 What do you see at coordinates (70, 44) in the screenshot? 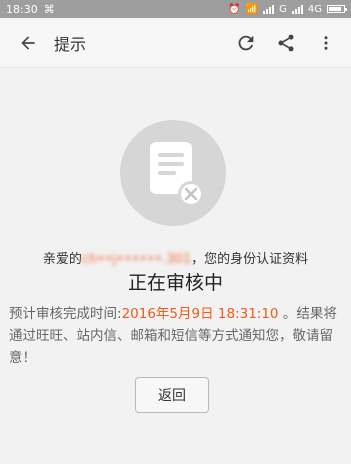
I see `page-title: 提示` at bounding box center [70, 44].